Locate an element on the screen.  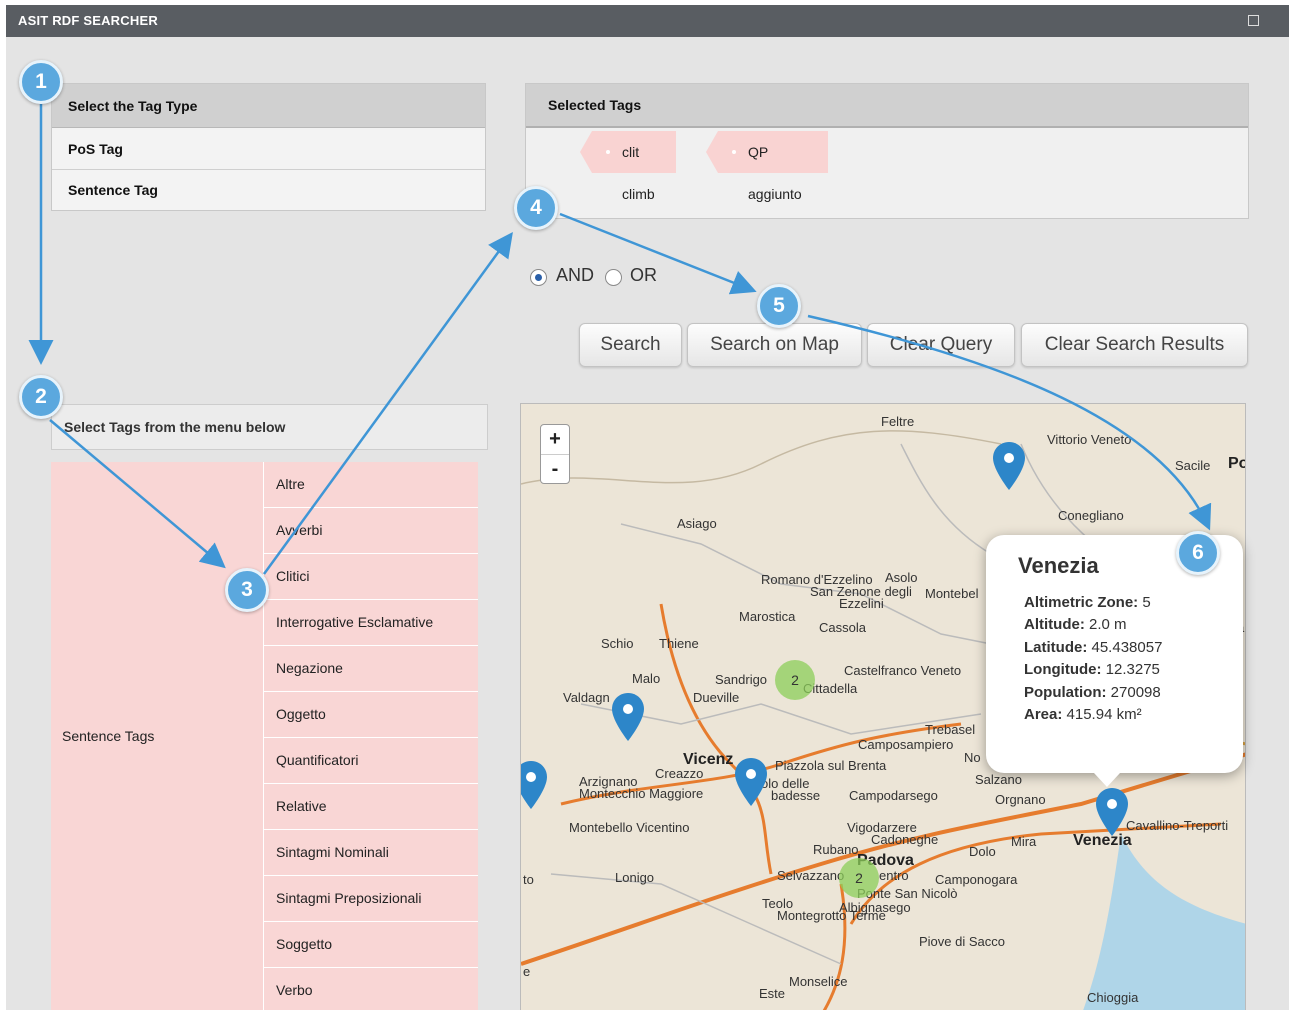
step-badge: 2 is located at coordinates (41, 397).